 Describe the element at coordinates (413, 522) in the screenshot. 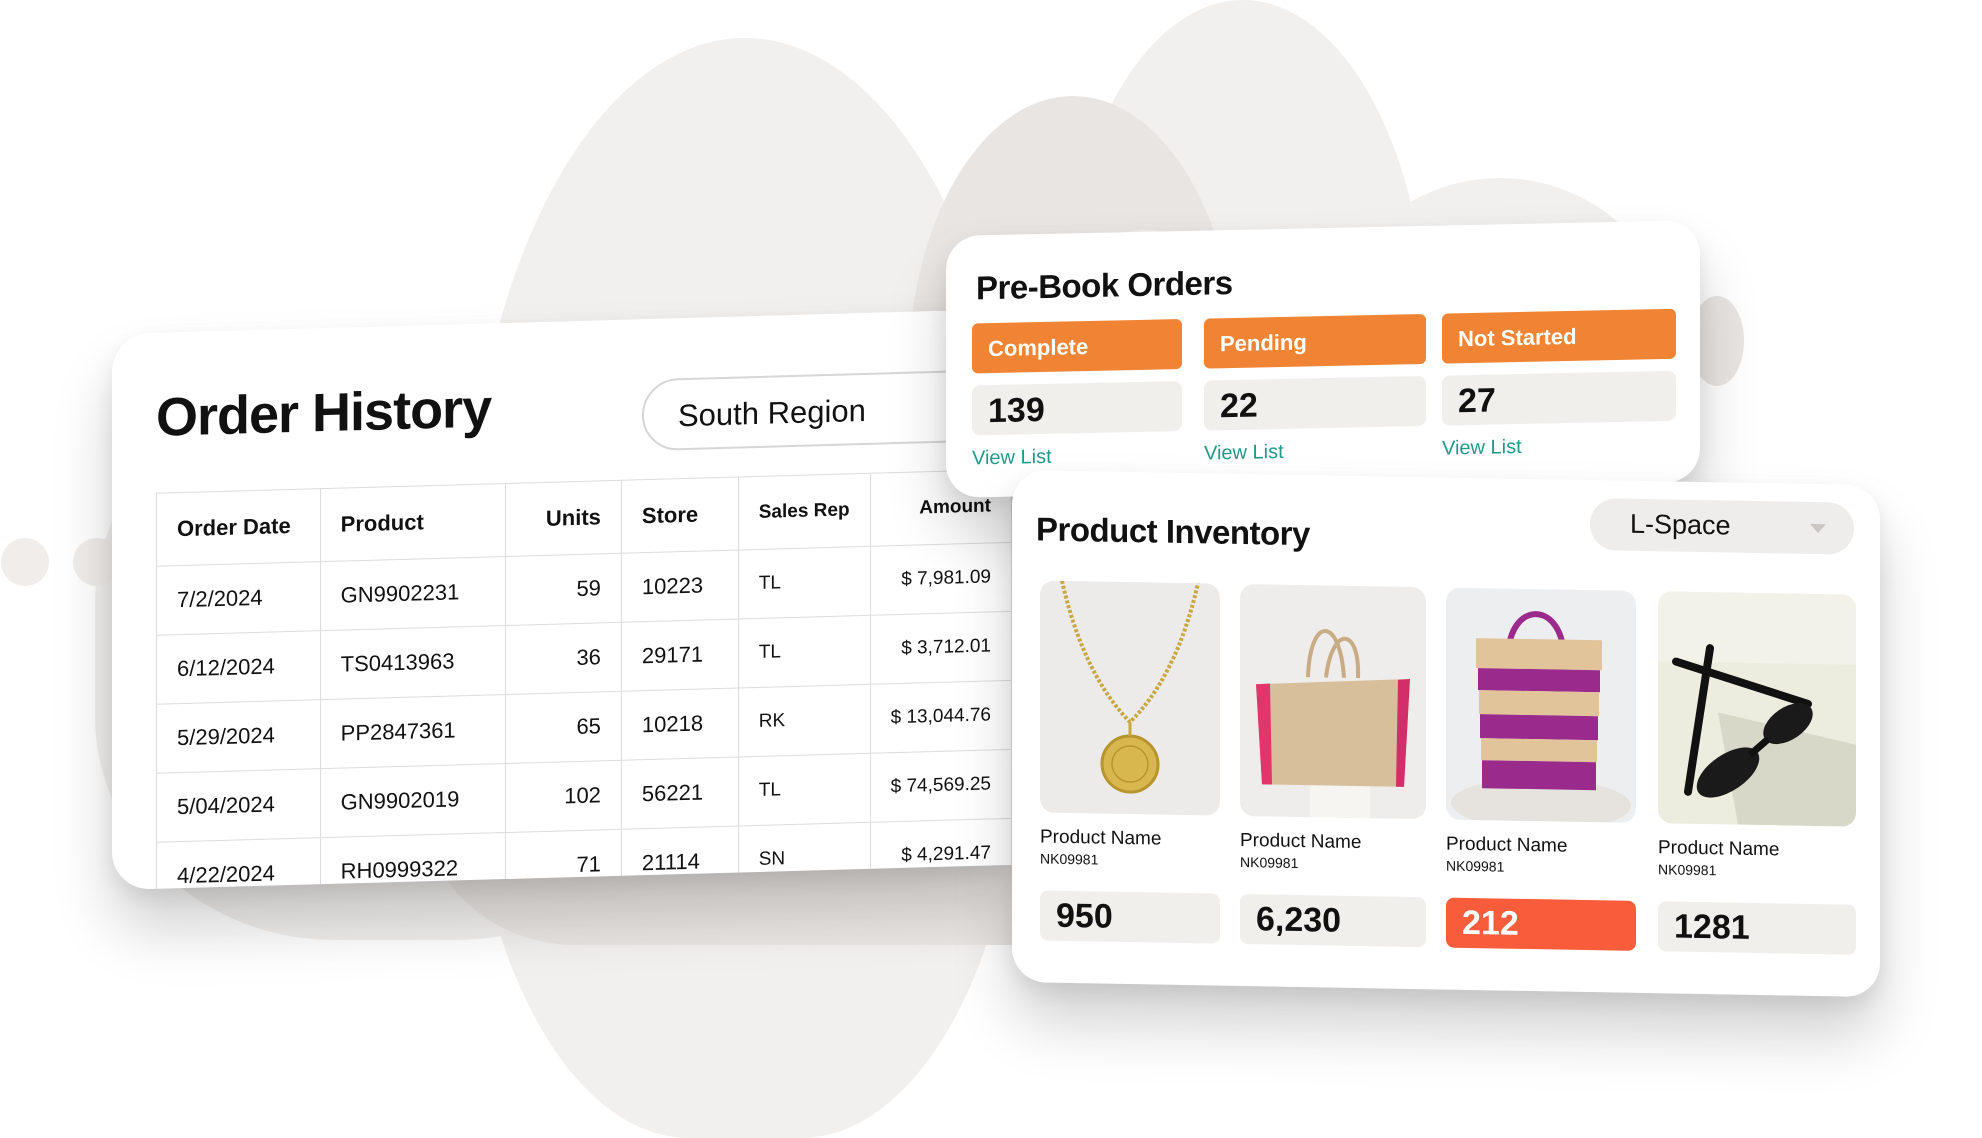

I see `column-header-product: Product` at that location.